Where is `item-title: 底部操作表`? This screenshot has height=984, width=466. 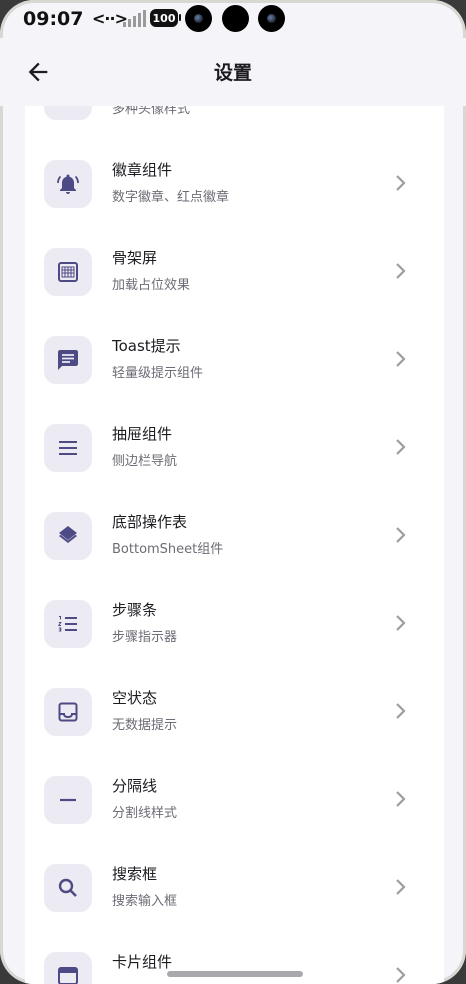 item-title: 底部操作表 is located at coordinates (150, 522).